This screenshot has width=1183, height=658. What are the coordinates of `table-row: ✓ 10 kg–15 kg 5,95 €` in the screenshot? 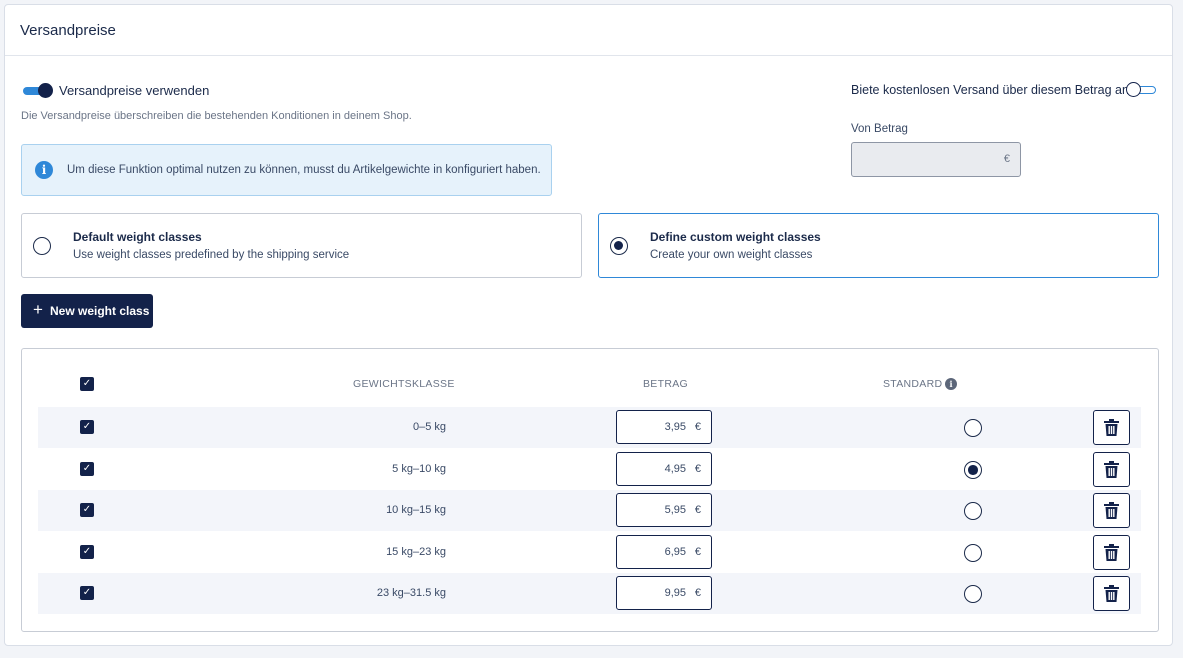 It's located at (589, 510).